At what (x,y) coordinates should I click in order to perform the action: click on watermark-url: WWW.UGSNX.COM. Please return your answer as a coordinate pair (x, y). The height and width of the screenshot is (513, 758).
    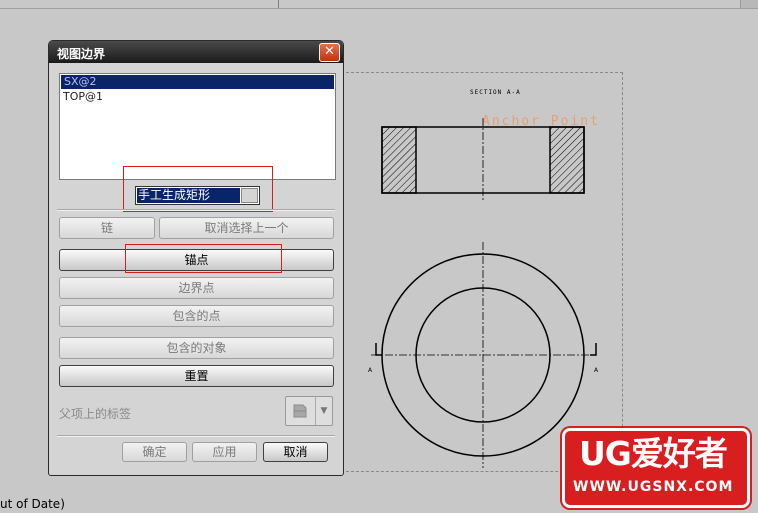
    Looking at the image, I should click on (653, 487).